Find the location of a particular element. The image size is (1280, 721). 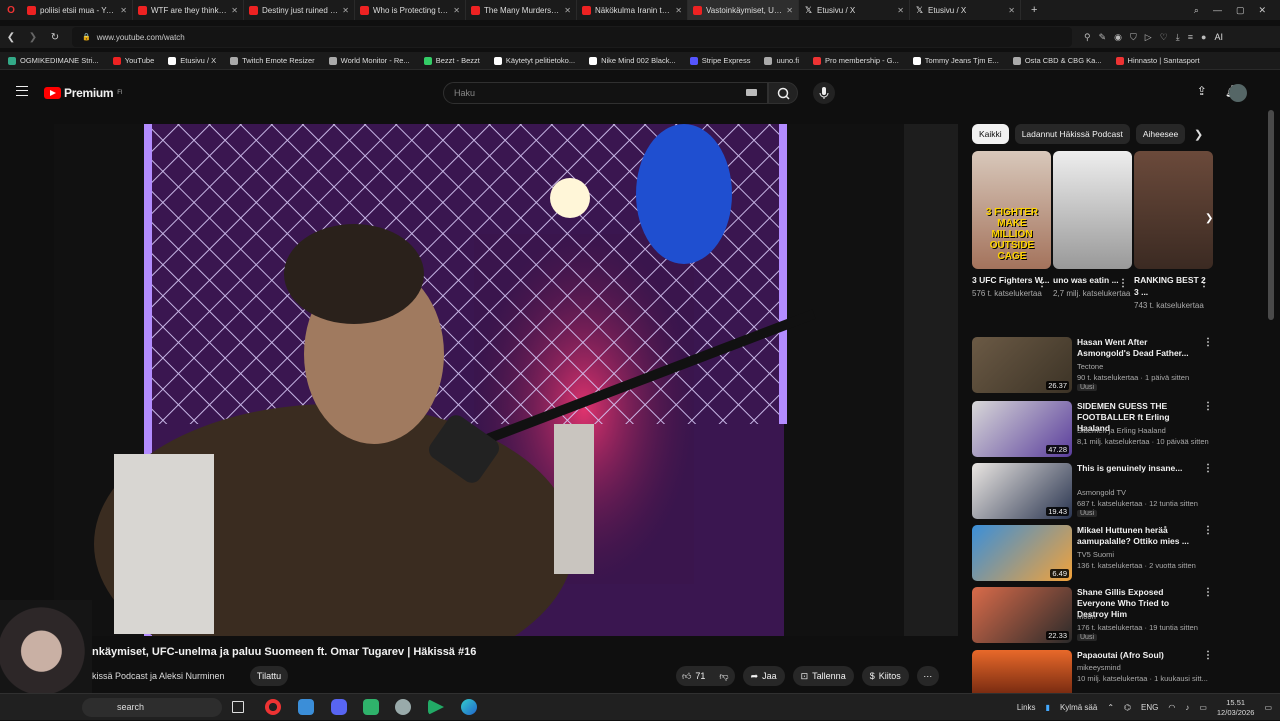

bookmark-item: Hinnasto | Santasport is located at coordinates (1157, 60).